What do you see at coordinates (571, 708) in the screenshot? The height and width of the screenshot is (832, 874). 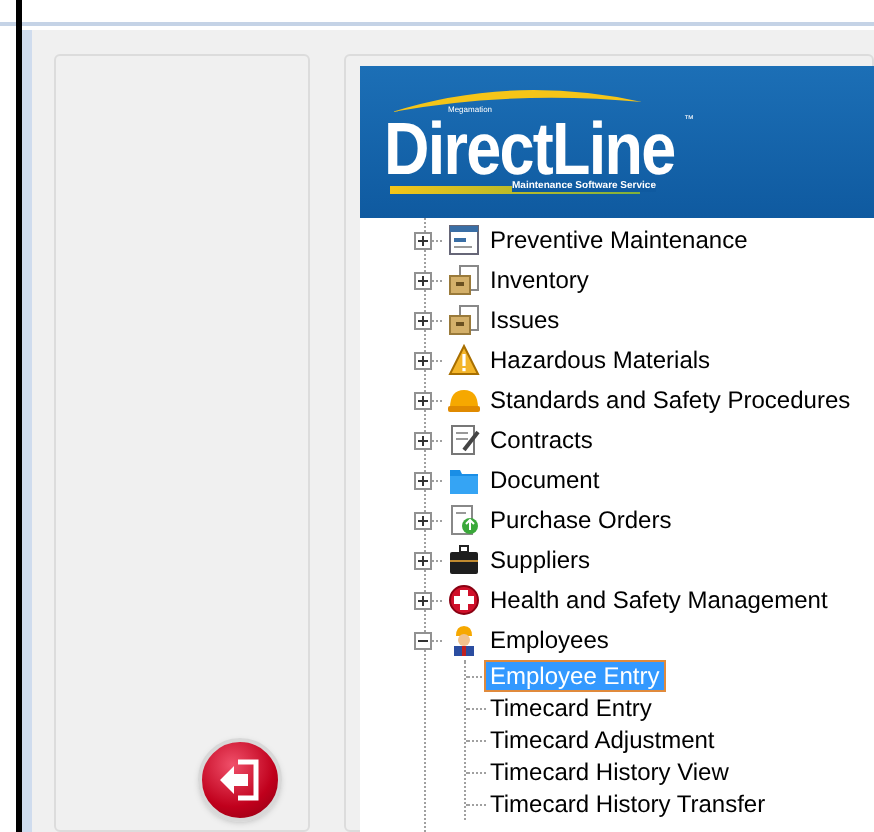 I see `tree-item: Timecard Entry` at bounding box center [571, 708].